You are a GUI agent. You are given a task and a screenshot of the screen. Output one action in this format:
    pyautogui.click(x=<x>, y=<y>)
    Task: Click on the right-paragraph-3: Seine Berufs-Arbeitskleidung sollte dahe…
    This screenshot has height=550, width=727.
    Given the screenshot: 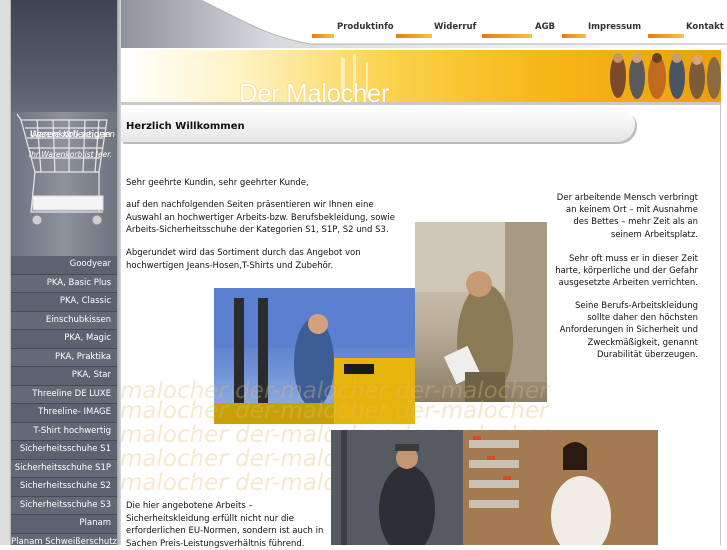 What is the action you would take?
    pyautogui.click(x=628, y=330)
    